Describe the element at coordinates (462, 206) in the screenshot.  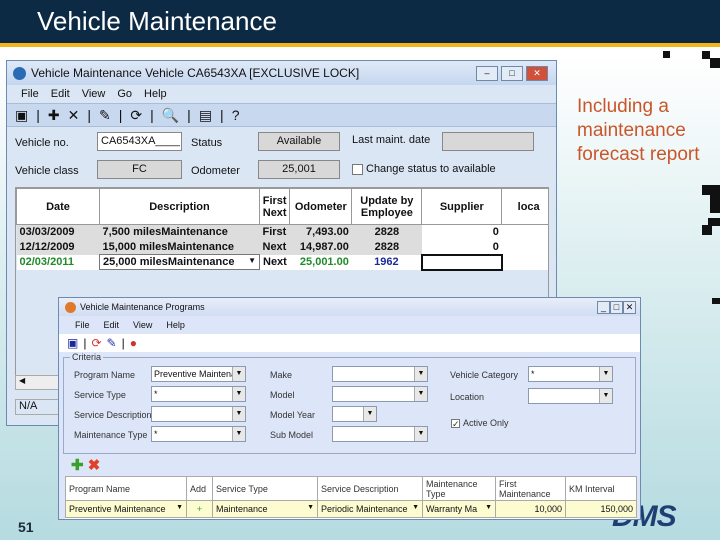
I see `col-supplier: Supplier` at that location.